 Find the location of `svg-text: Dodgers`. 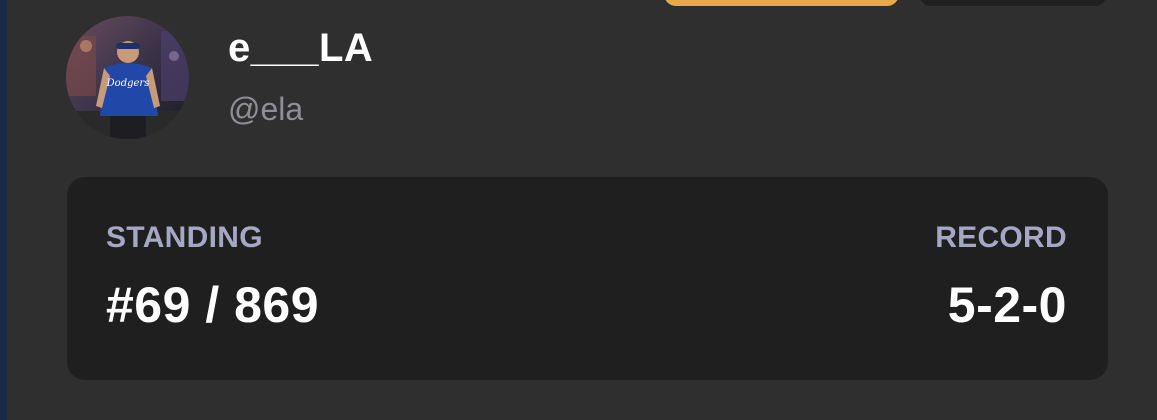

svg-text: Dodgers is located at coordinates (128, 83).